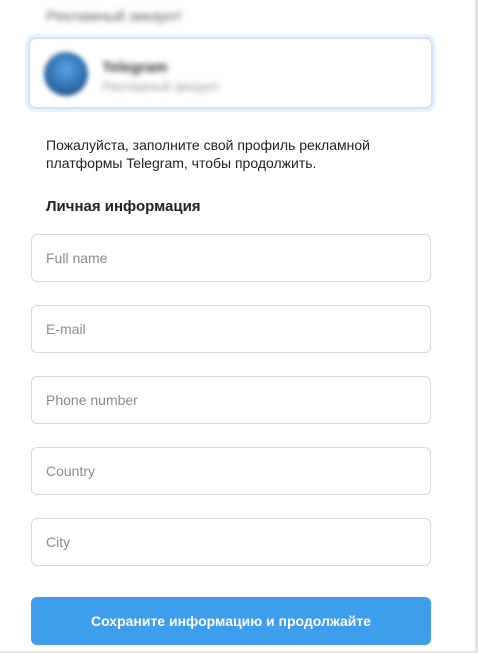  Describe the element at coordinates (231, 258) in the screenshot. I see `full-name-input` at that location.